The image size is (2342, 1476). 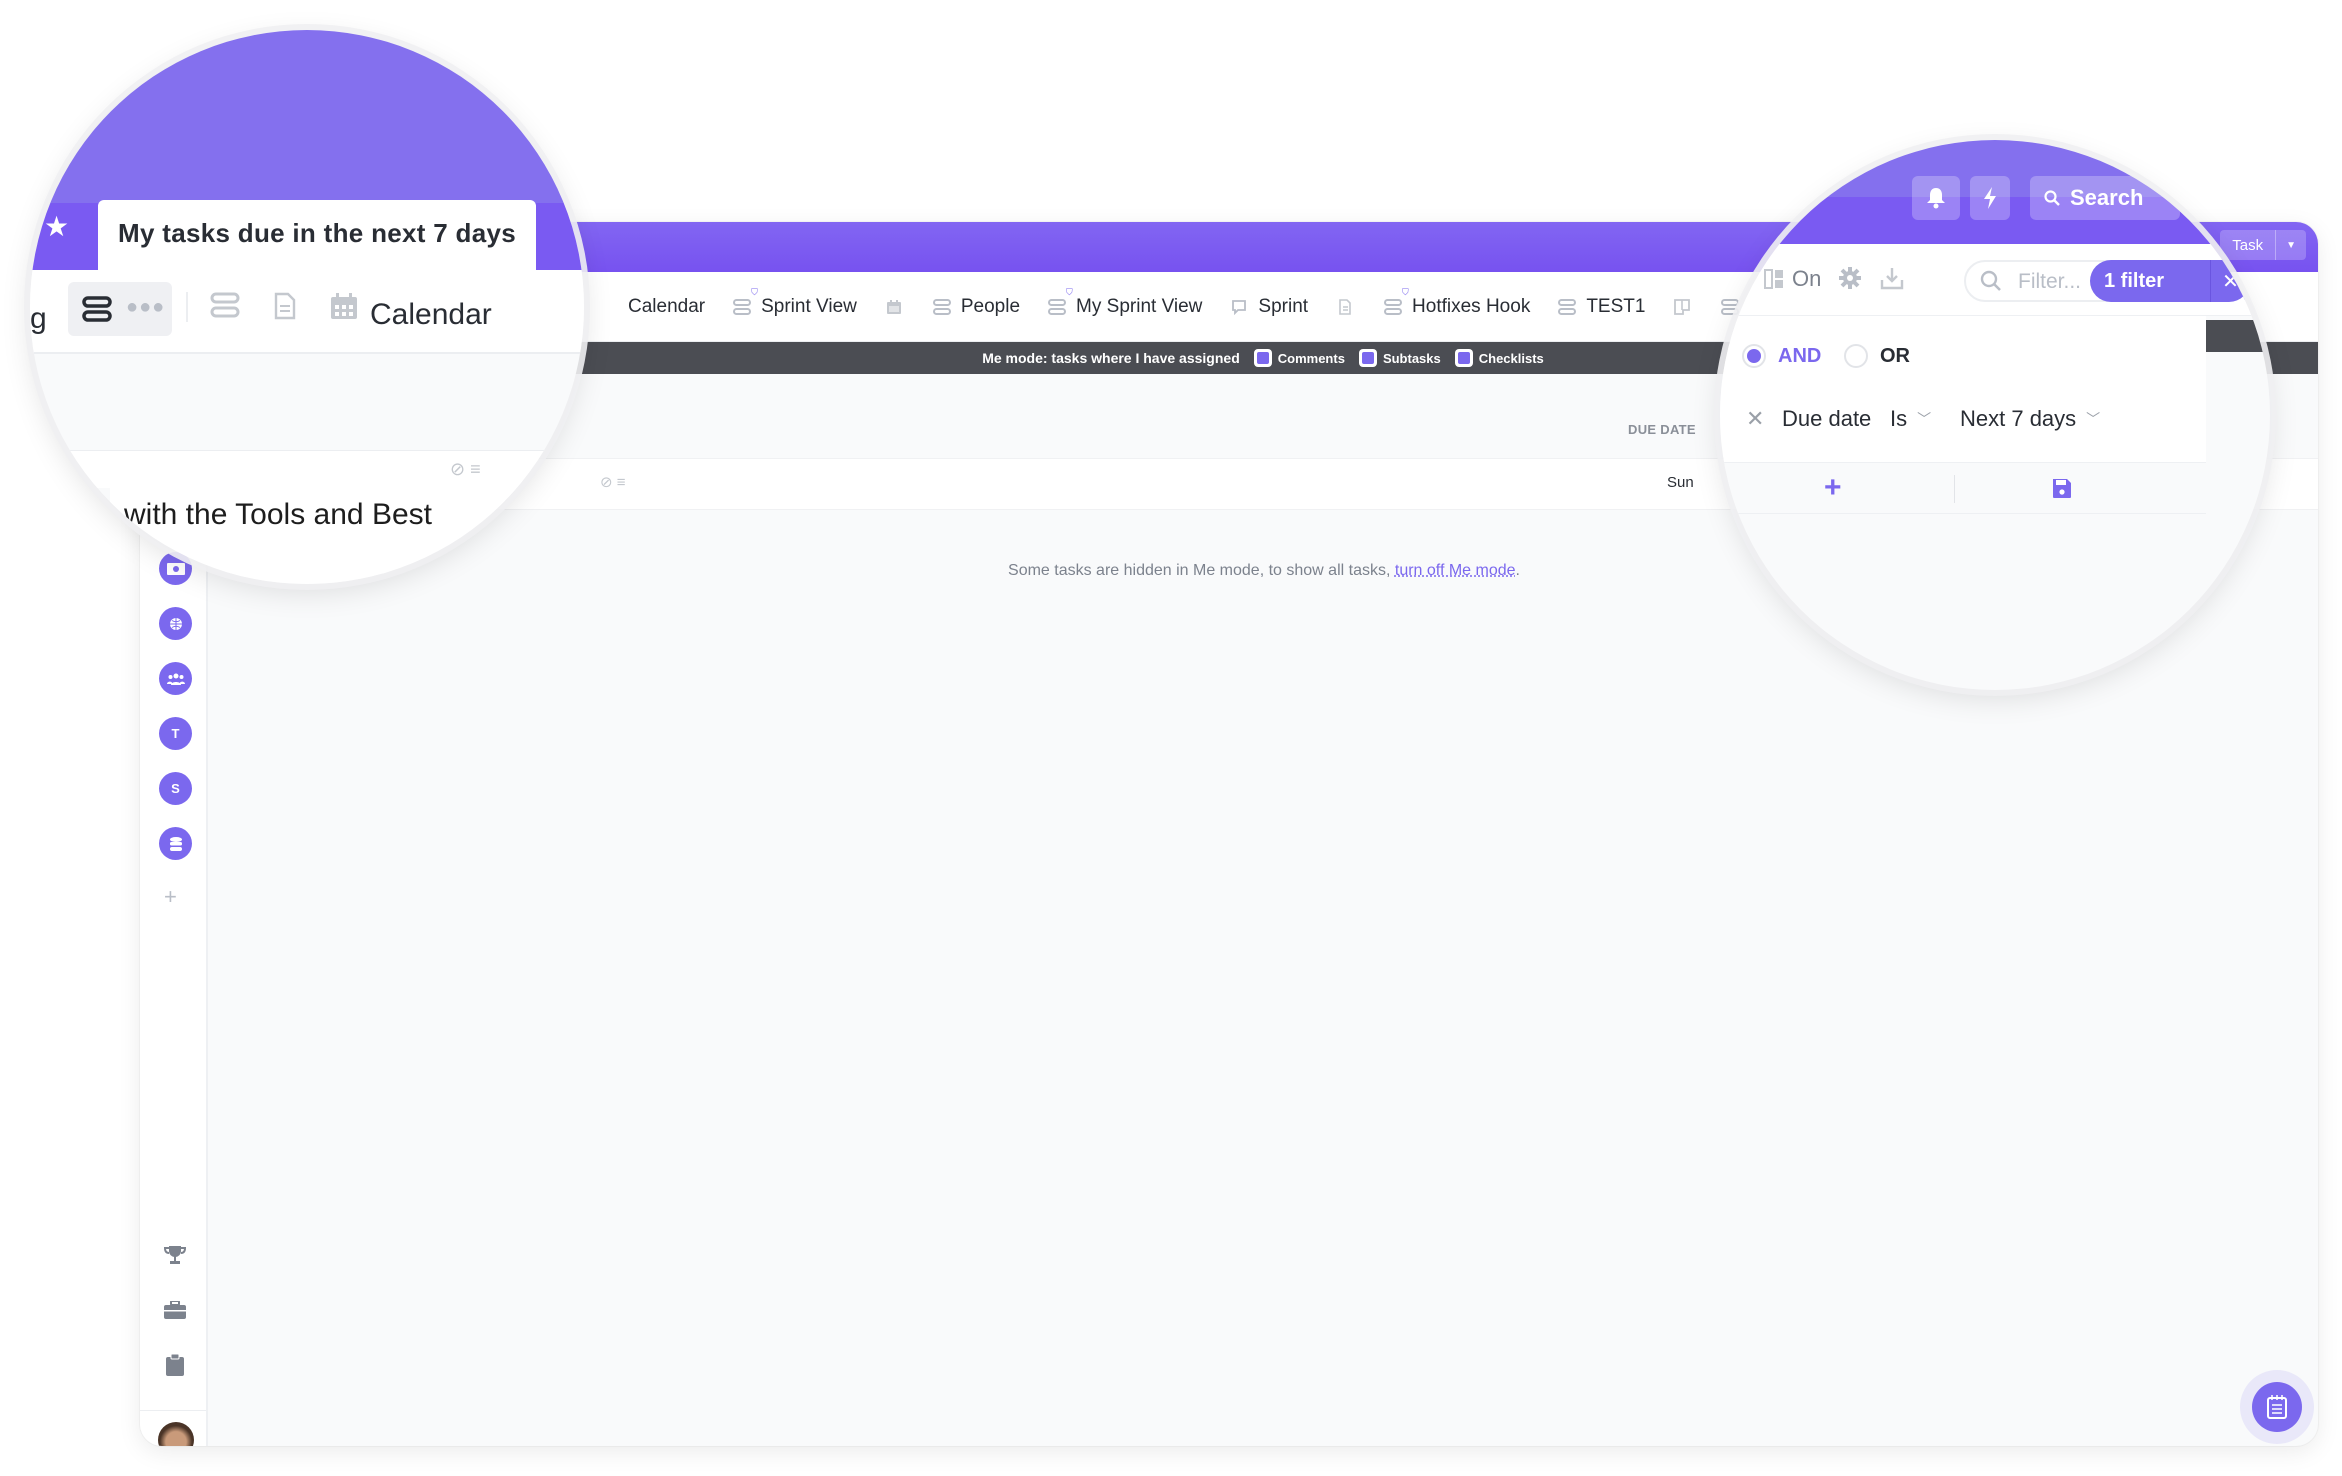 I want to click on search-button: Search, so click(x=2105, y=198).